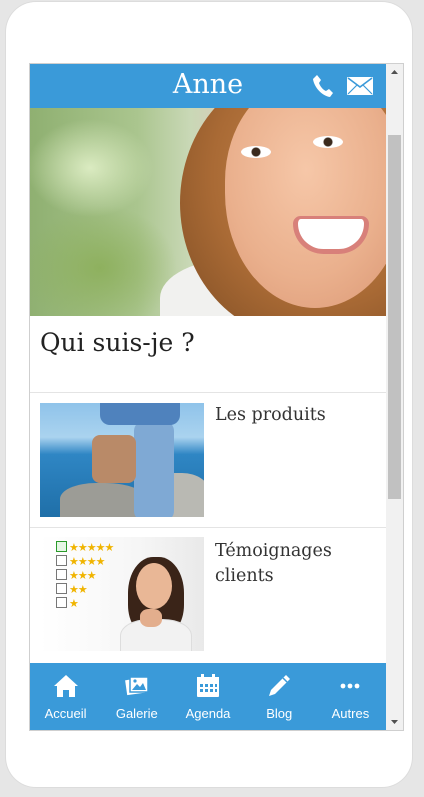 Image resolution: width=424 pixels, height=797 pixels. Describe the element at coordinates (117, 342) in the screenshot. I see `page-title: Qui suis-je ?` at that location.